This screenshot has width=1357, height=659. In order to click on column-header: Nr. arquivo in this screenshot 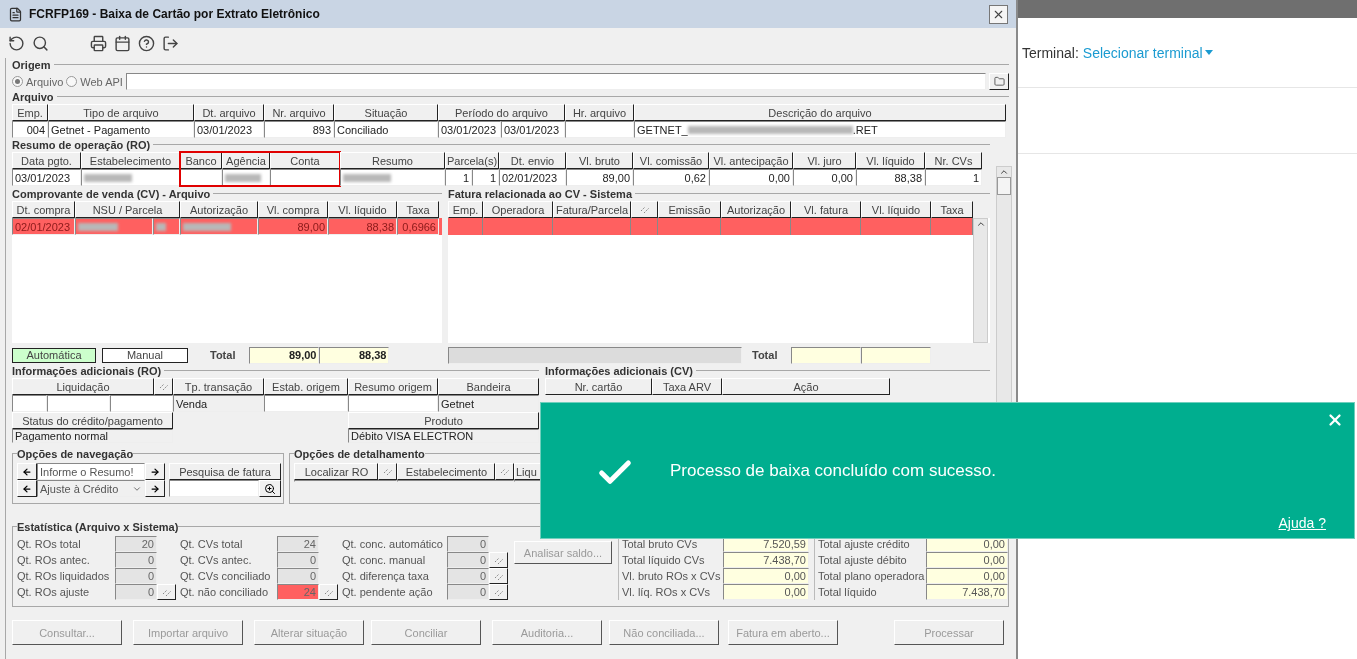, I will do `click(299, 112)`.